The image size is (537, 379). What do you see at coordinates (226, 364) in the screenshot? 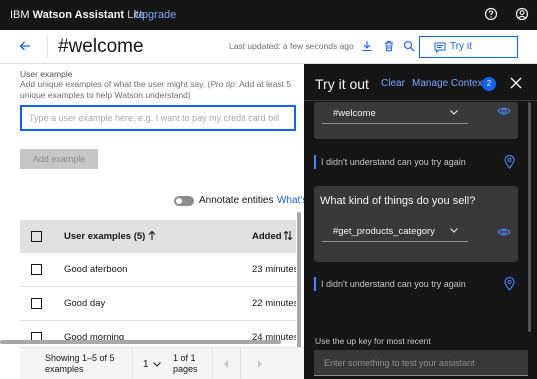
I see `previous-page-icon` at bounding box center [226, 364].